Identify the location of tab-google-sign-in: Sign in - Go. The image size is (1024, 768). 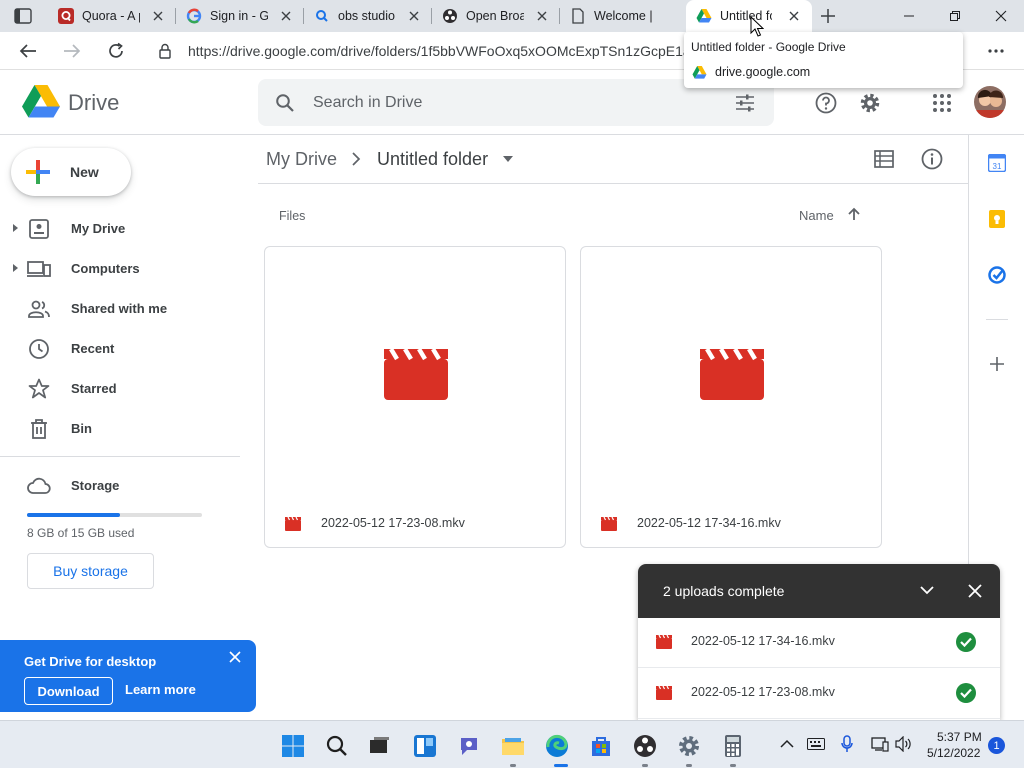
(240, 16).